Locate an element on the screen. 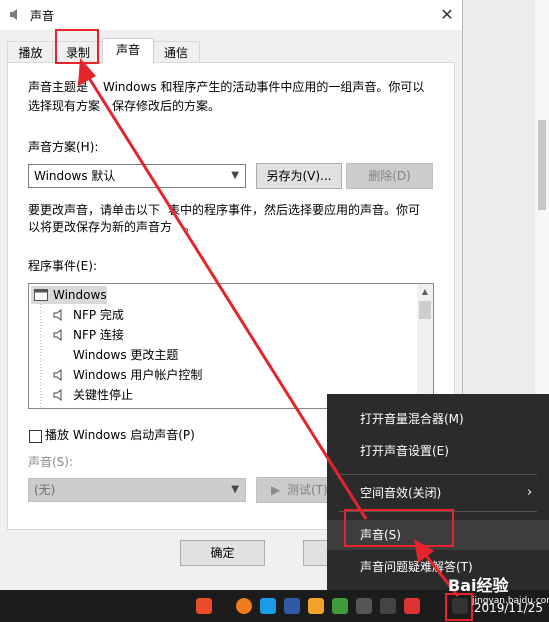 This screenshot has width=549, height=622. list-item: NFP 连接 is located at coordinates (98, 335).